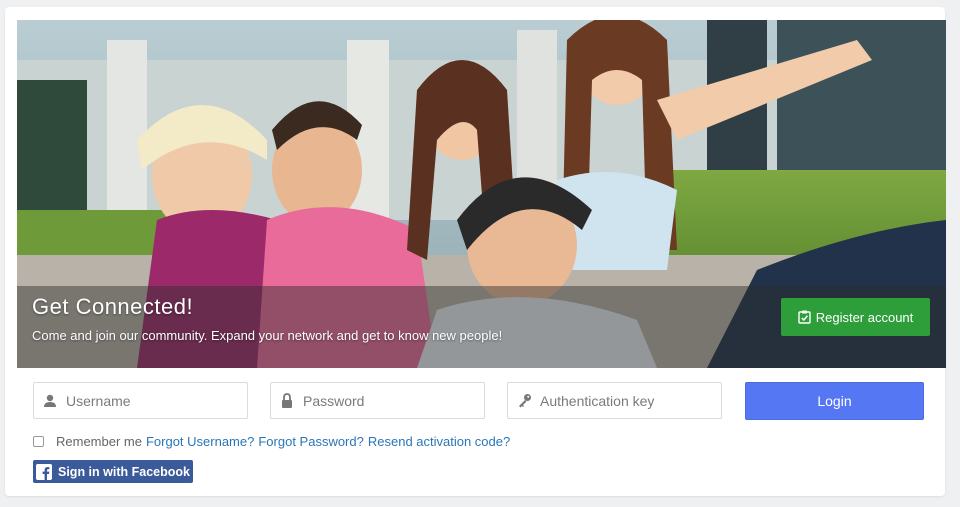  What do you see at coordinates (287, 400) in the screenshot?
I see `lock-icon` at bounding box center [287, 400].